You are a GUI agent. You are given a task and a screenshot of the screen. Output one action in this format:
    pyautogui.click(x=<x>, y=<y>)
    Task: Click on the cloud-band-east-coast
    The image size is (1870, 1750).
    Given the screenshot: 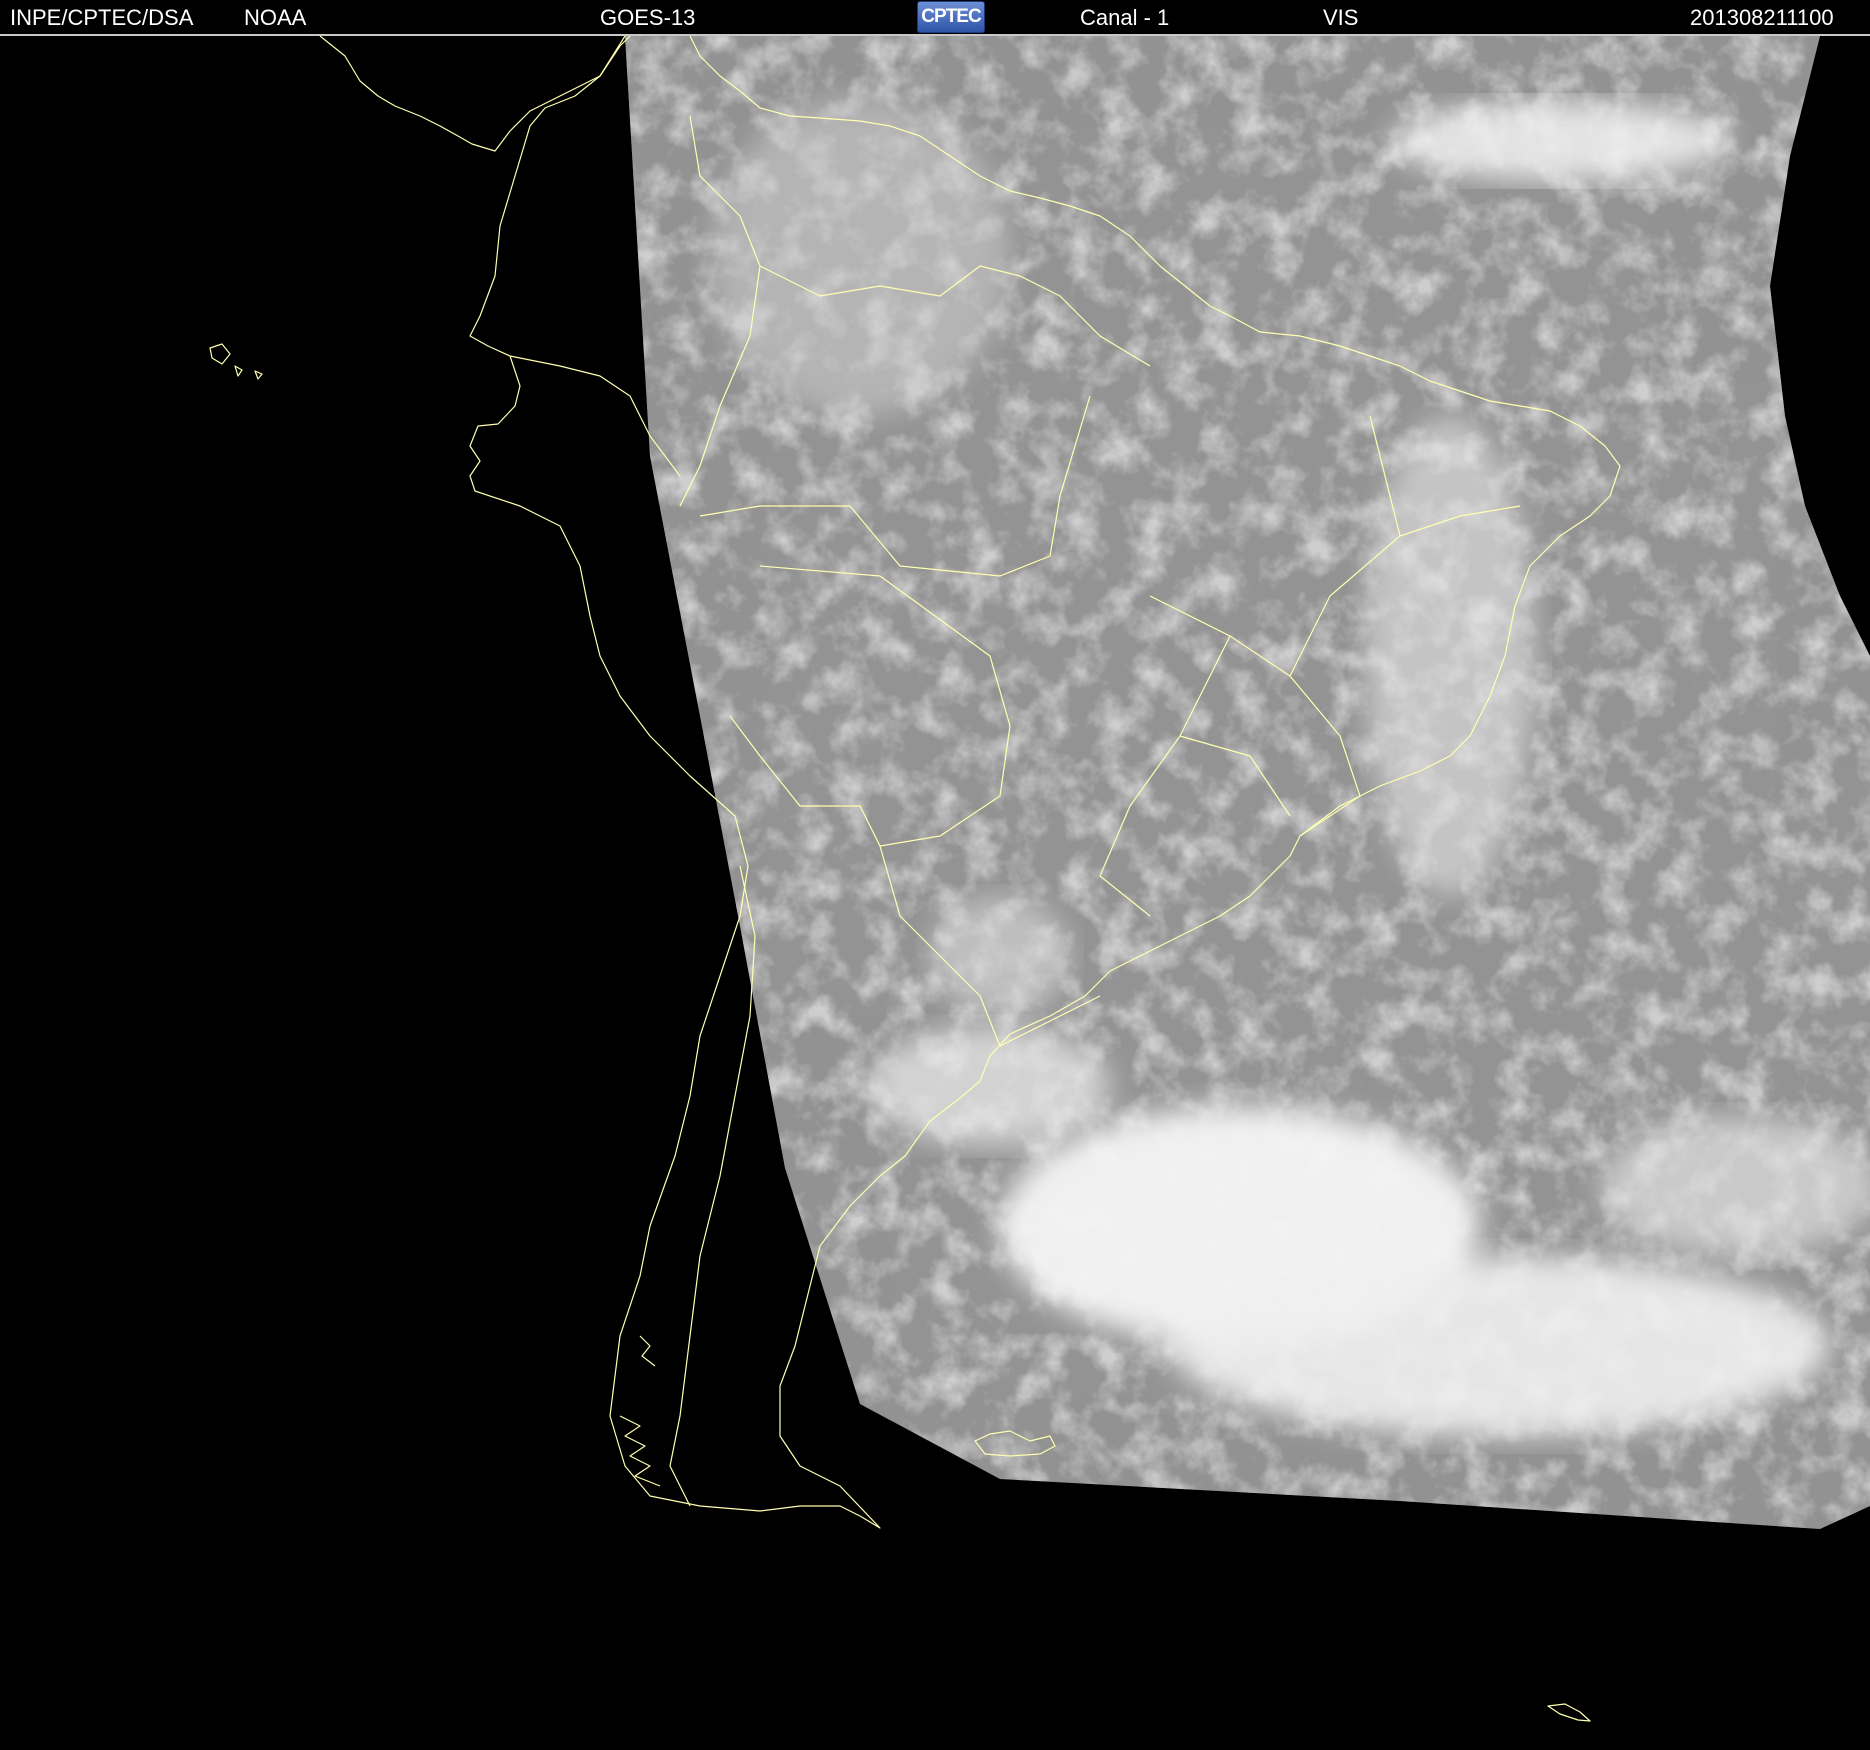 What is the action you would take?
    pyautogui.click(x=1450, y=656)
    